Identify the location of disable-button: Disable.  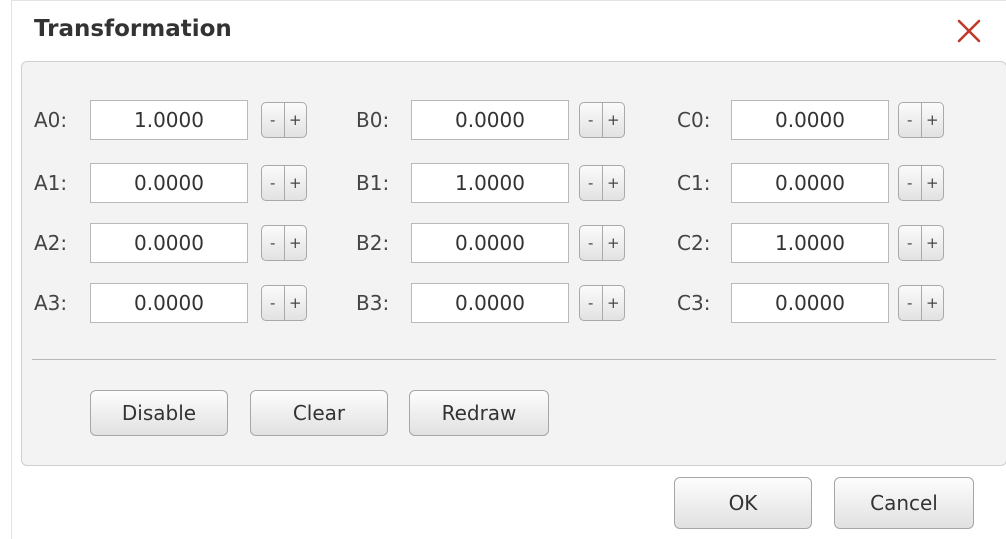
(159, 413).